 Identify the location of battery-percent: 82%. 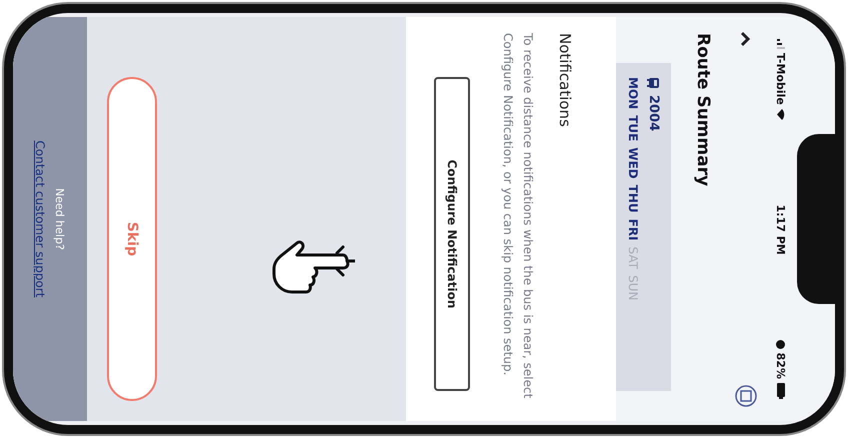
(781, 365).